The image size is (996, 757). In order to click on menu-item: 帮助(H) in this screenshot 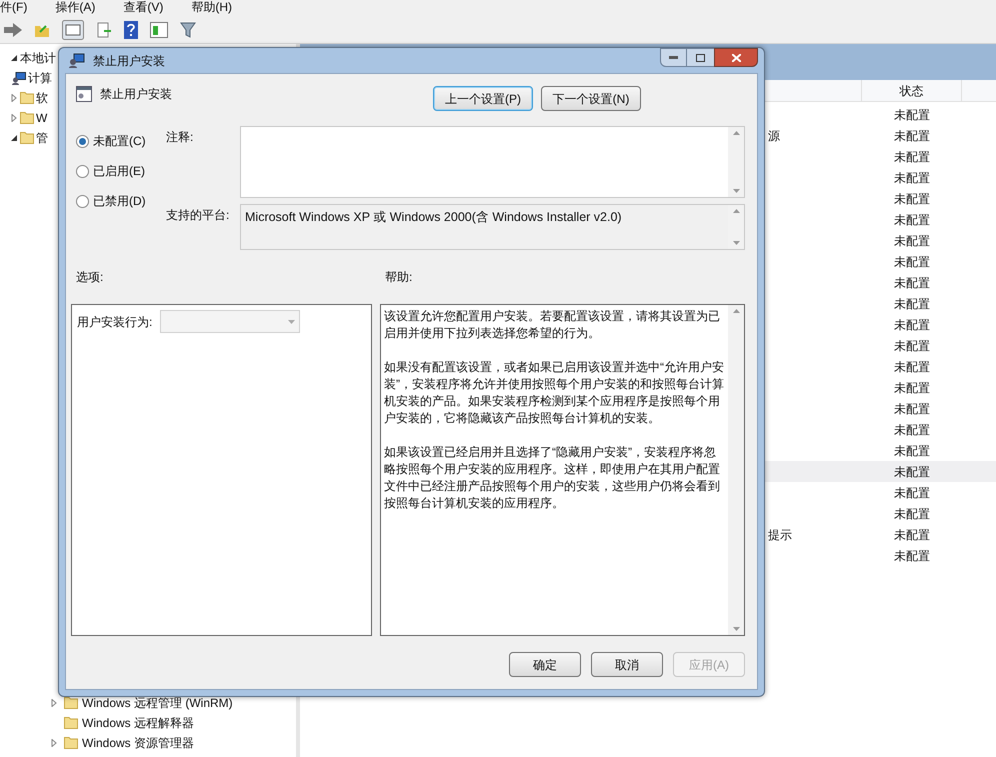, I will do `click(211, 8)`.